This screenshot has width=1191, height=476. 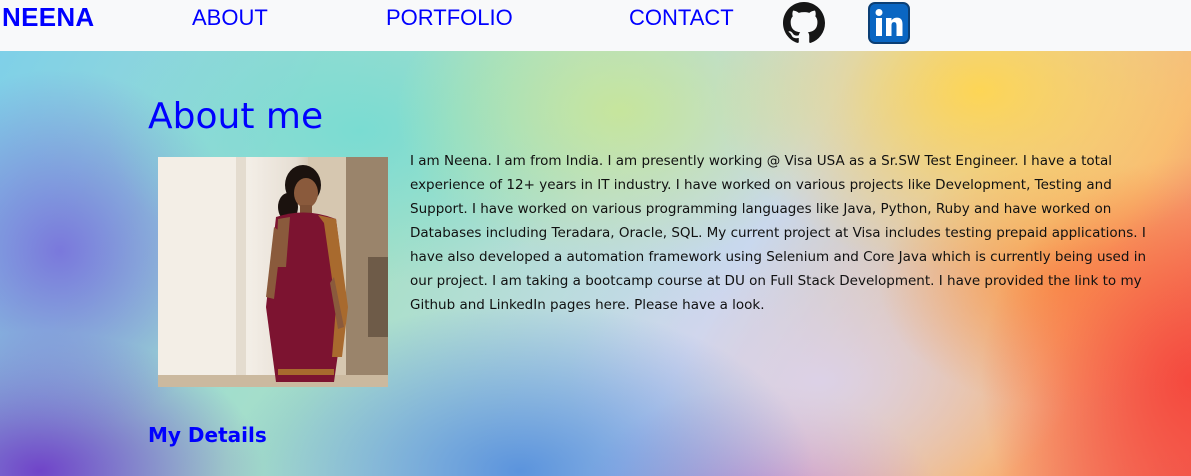 I want to click on github-icon, so click(x=804, y=22).